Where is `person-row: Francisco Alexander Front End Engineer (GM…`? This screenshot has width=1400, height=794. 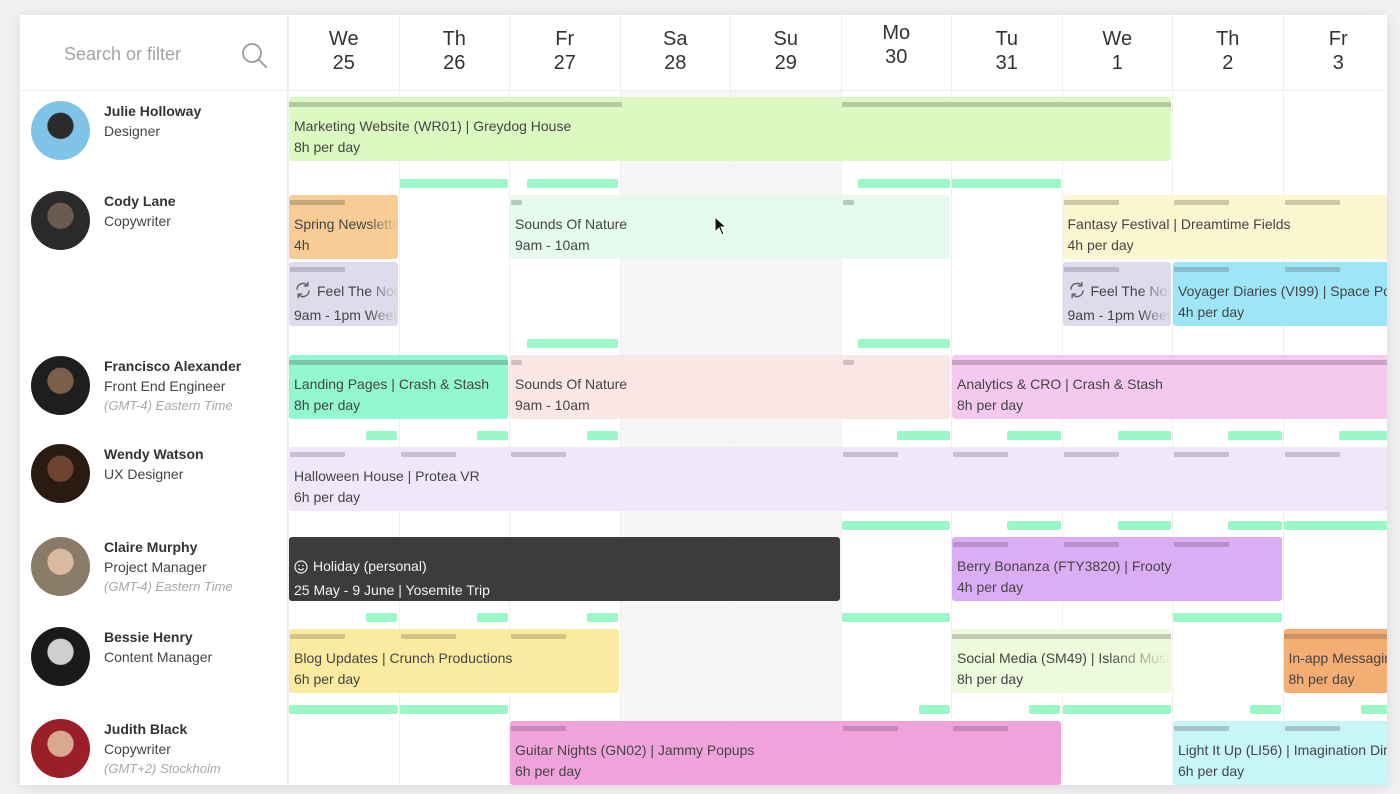
person-row: Francisco Alexander Front End Engineer (GM… is located at coordinates (154, 380).